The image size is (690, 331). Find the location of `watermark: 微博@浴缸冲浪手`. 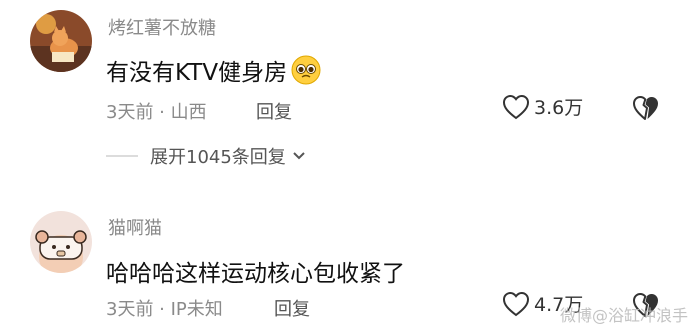

watermark: 微博@浴缸冲浪手 is located at coordinates (624, 315).